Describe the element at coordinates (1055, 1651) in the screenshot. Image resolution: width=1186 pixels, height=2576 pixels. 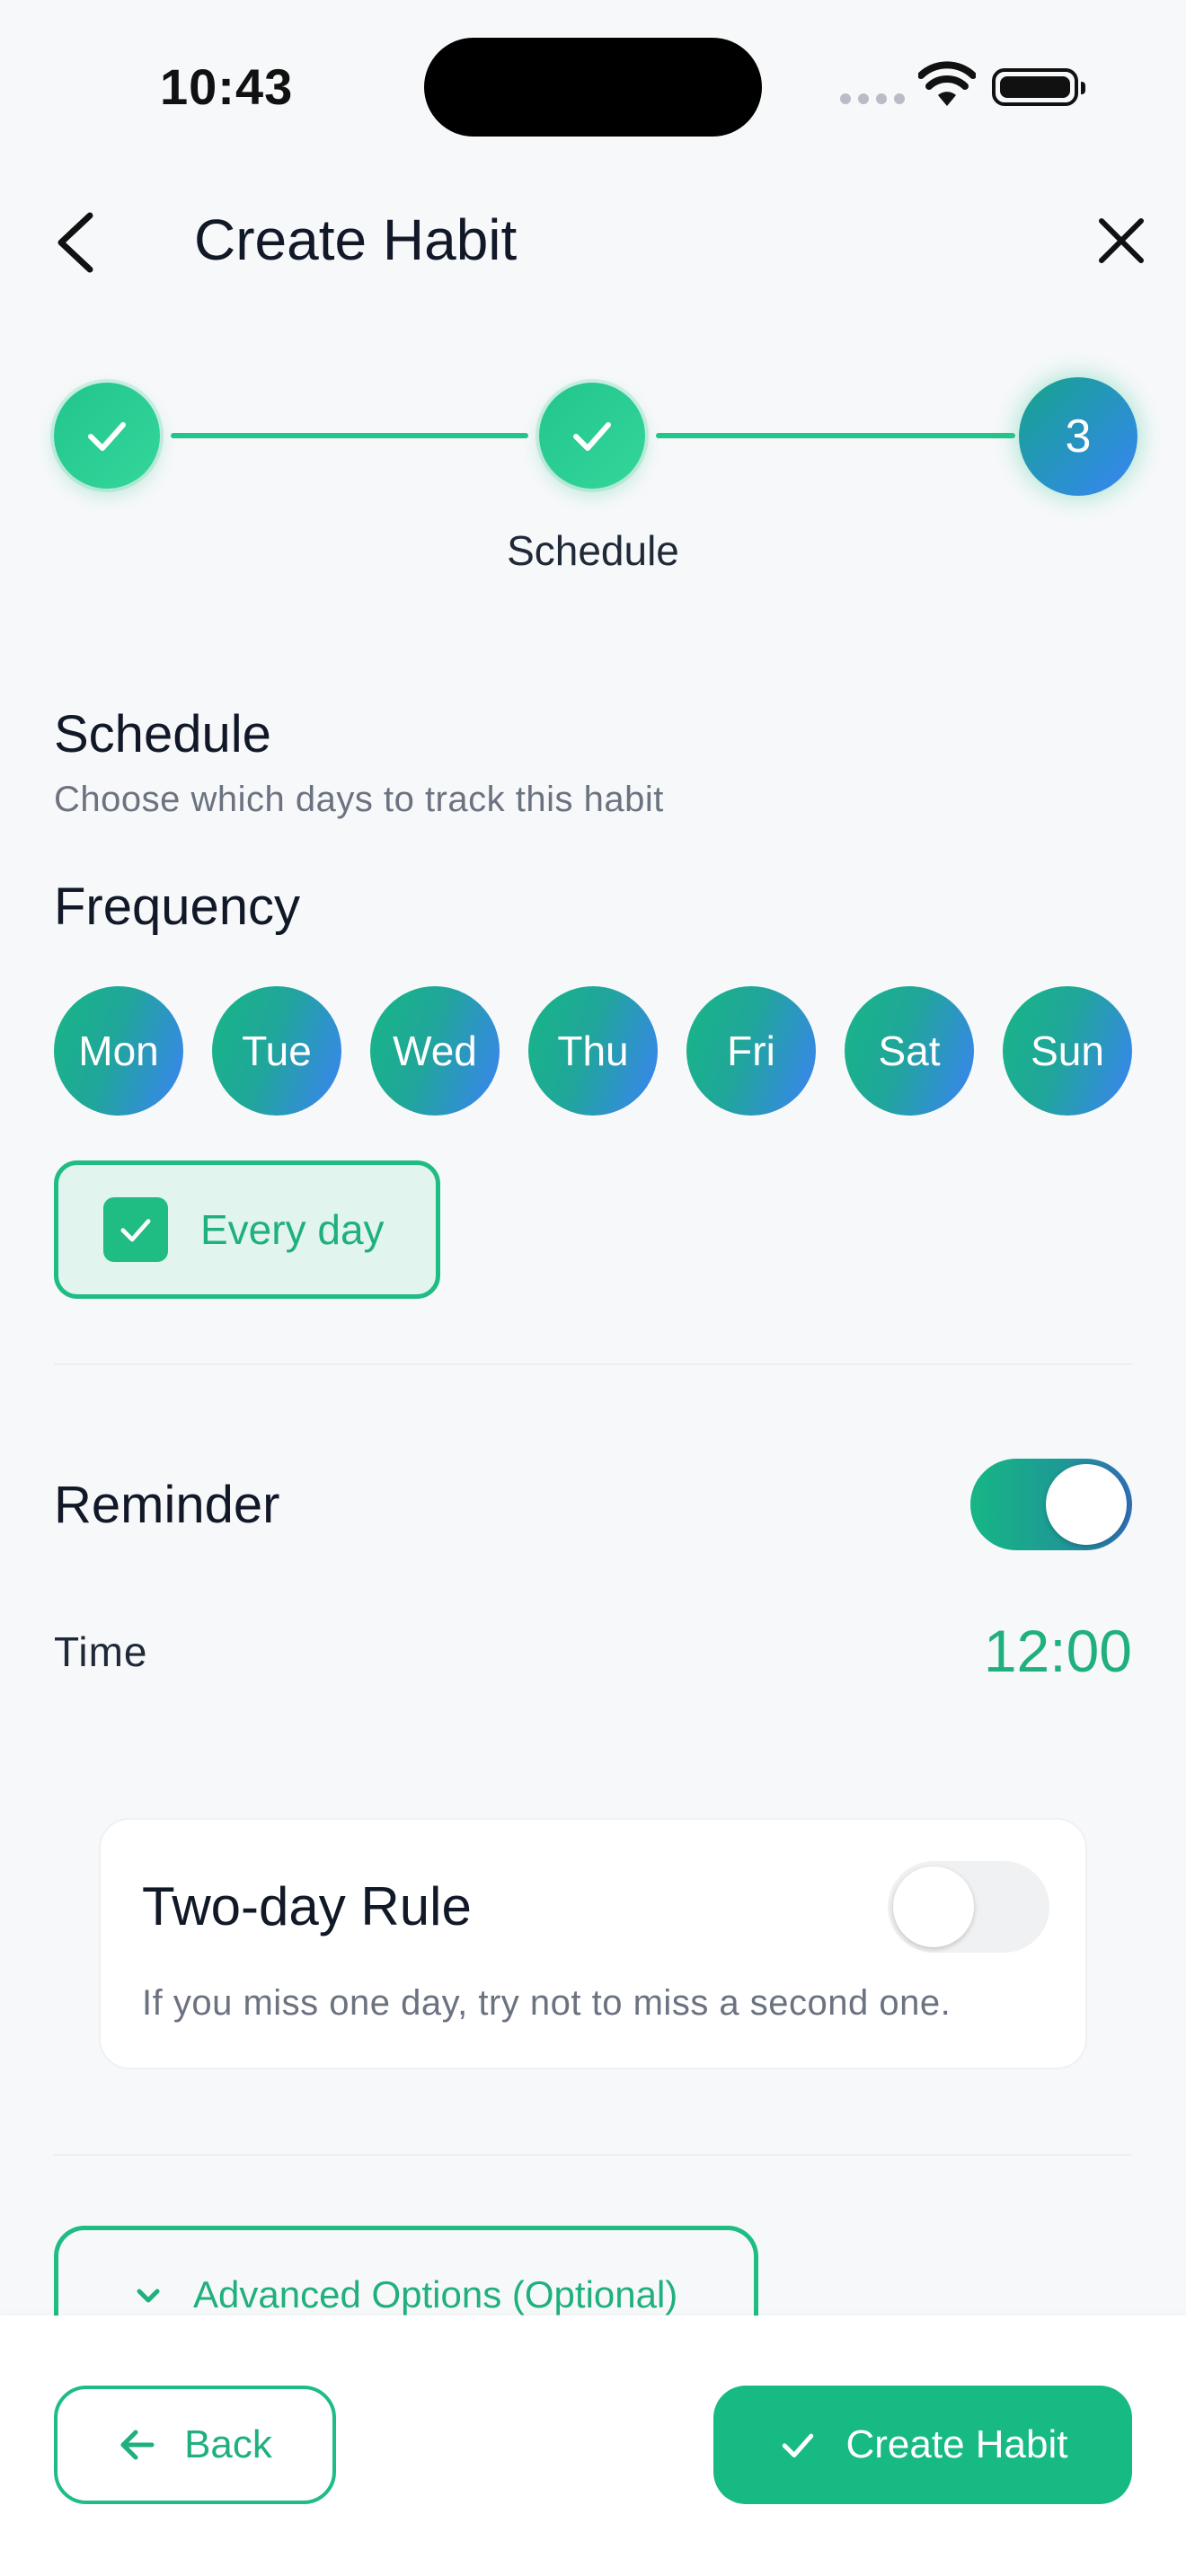
I see `reminder-time-picker: 12:00` at that location.